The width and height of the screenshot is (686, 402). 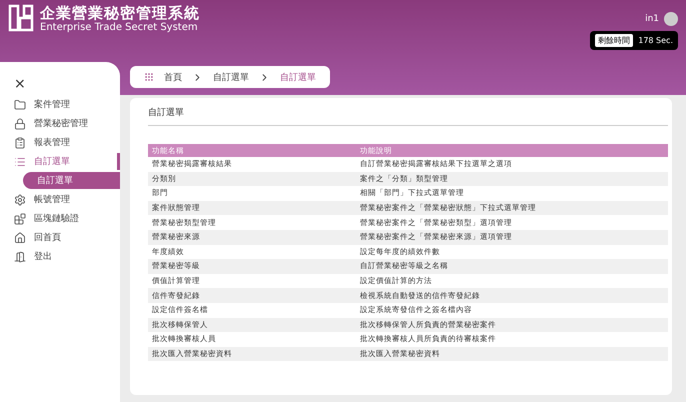 What do you see at coordinates (614, 40) in the screenshot?
I see `timer-label: 剩餘時間` at bounding box center [614, 40].